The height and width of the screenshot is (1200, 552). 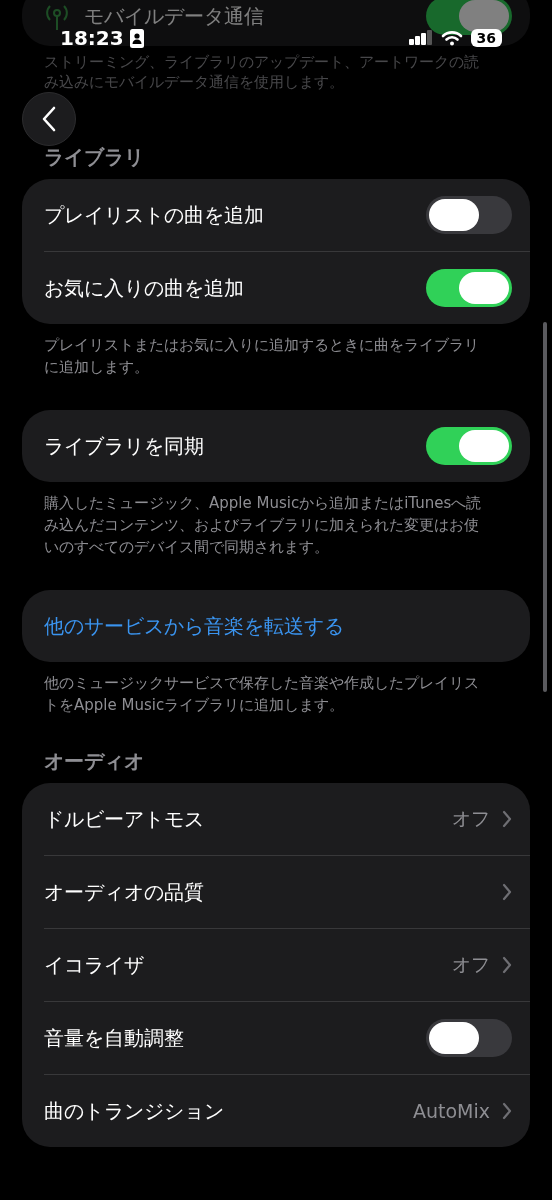 What do you see at coordinates (261, 72) in the screenshot?
I see `description-text: ストリーミング、ライブラリのアップデート、アートワークの読み込みにモバイルデータ通信を使用します。` at bounding box center [261, 72].